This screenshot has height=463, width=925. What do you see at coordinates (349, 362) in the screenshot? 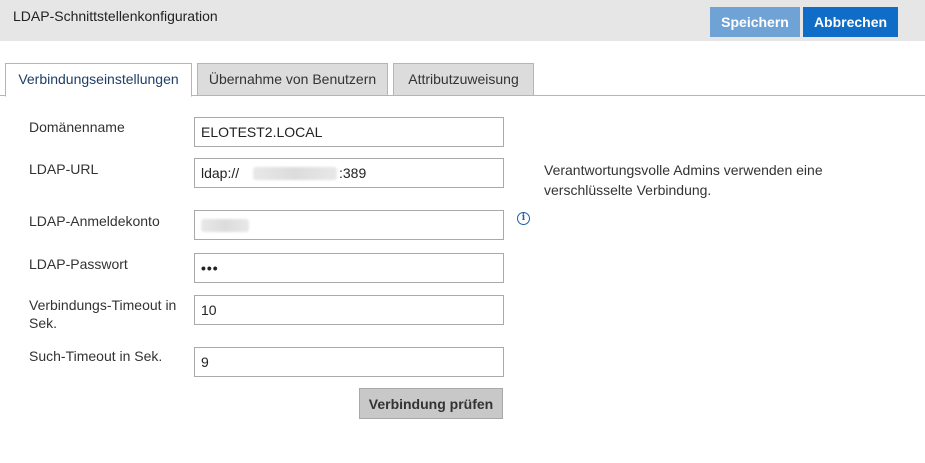
I see `search-timeout-input: 9` at bounding box center [349, 362].